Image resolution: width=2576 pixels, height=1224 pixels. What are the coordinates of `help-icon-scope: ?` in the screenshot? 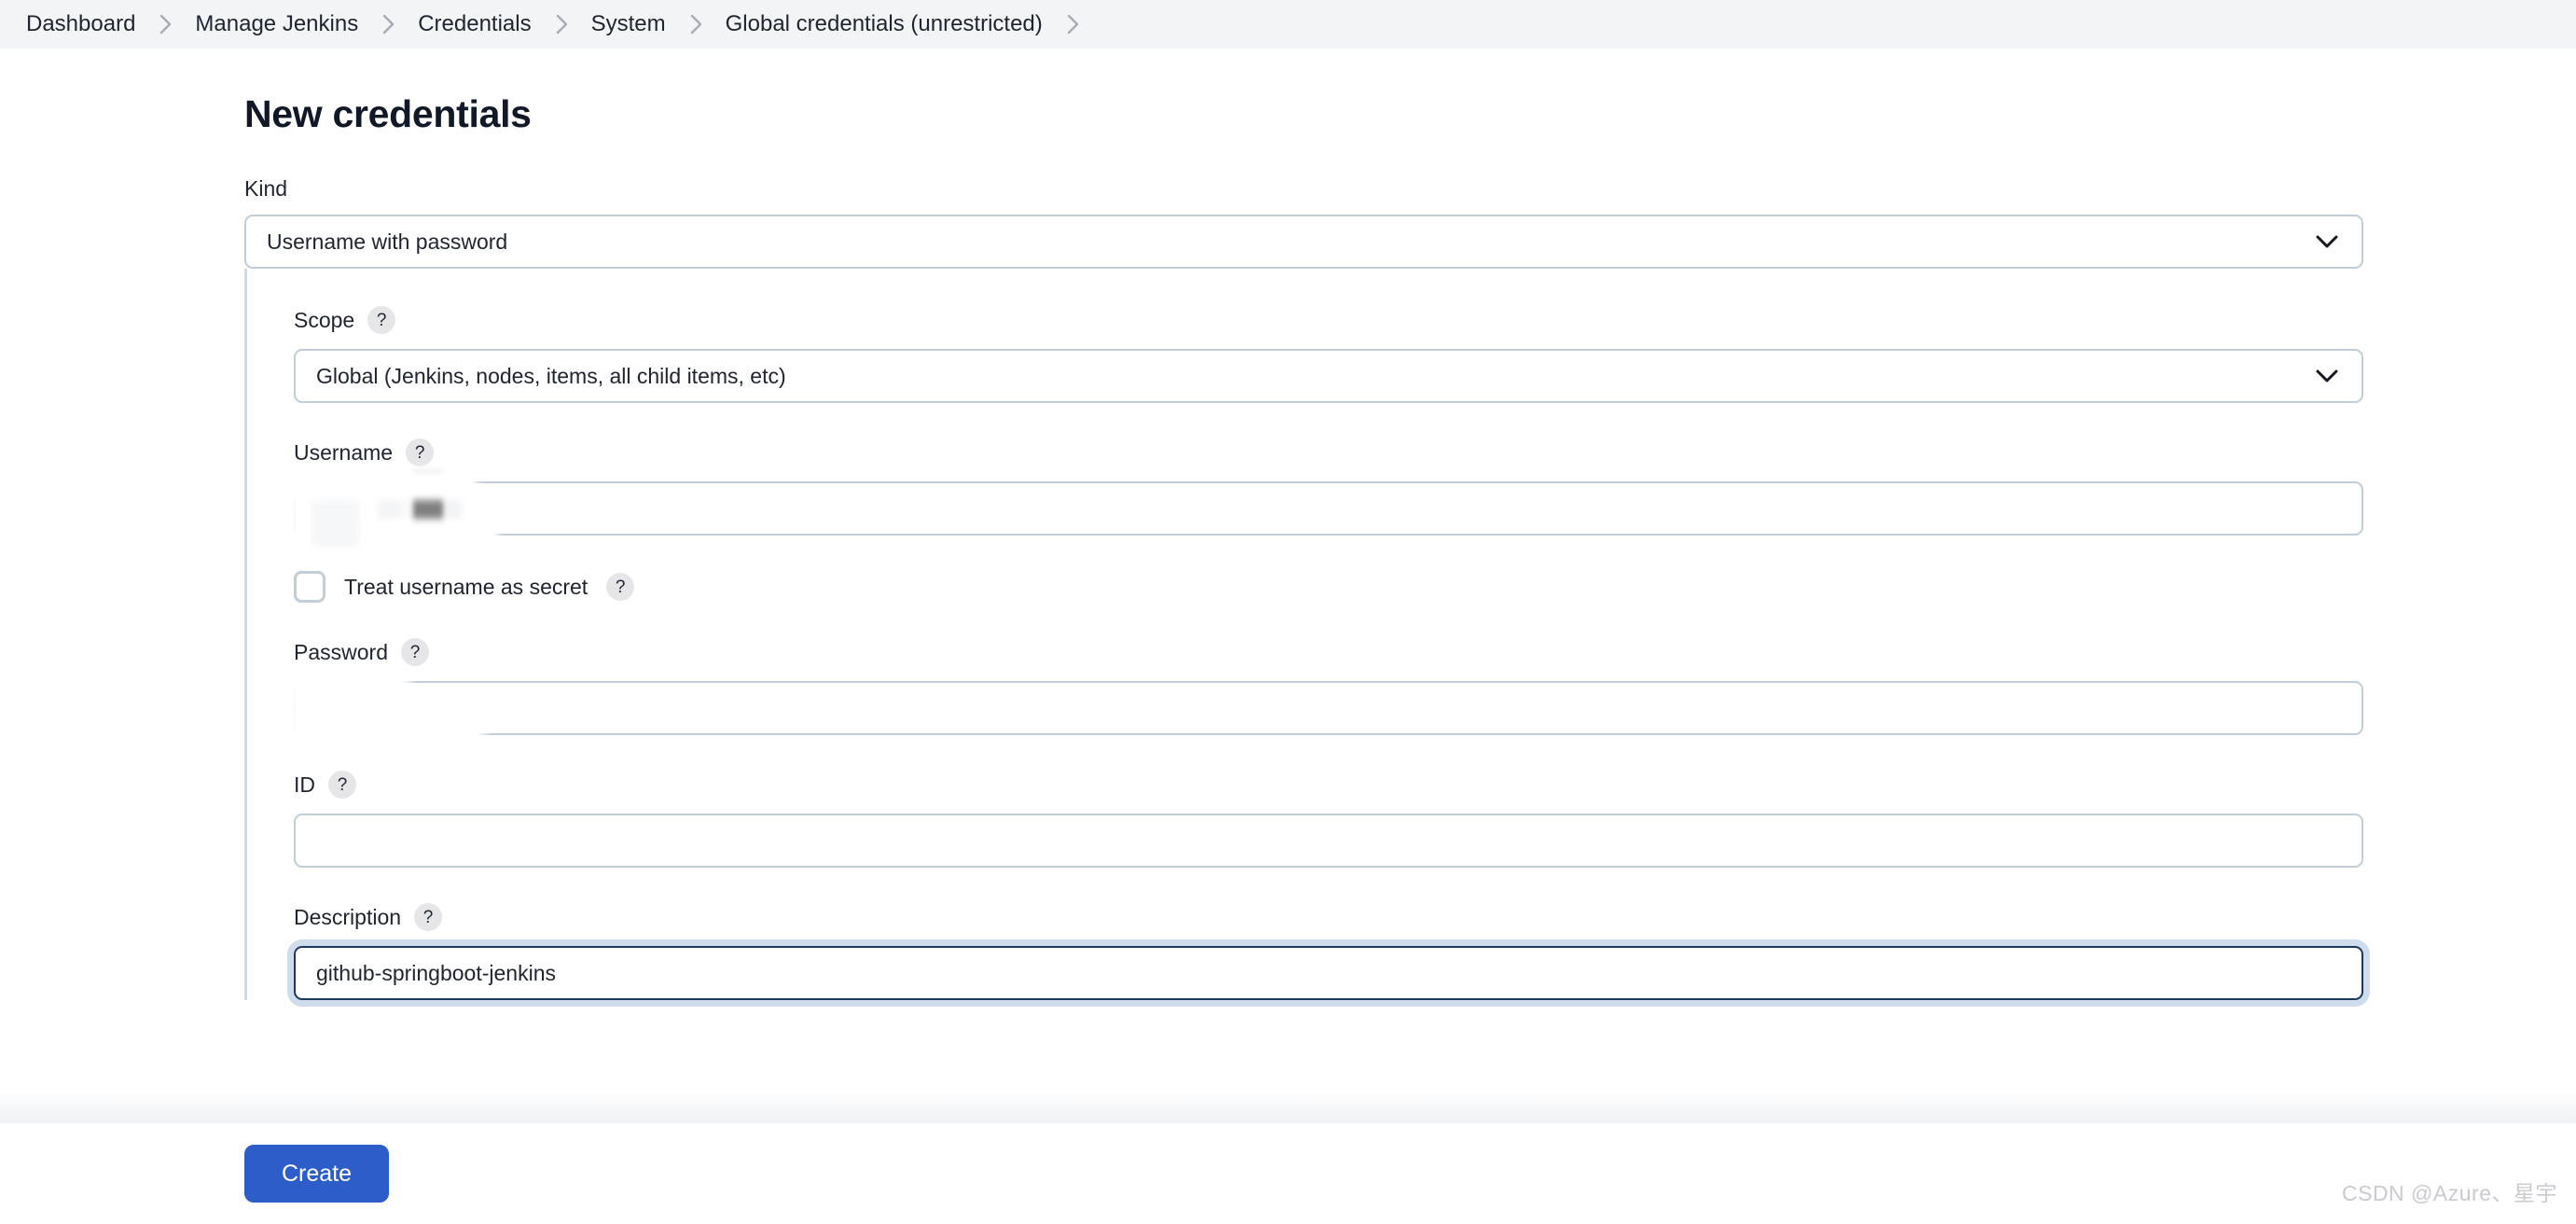 It's located at (381, 320).